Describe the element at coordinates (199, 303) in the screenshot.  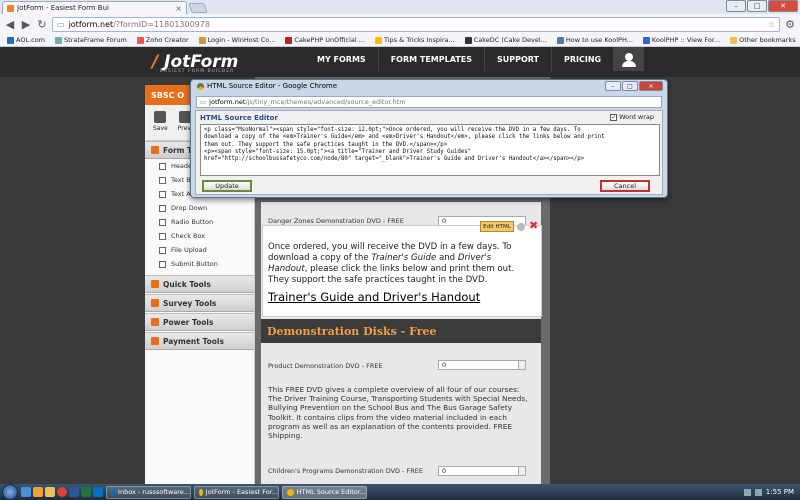
I see `section-header: Survey Tools` at that location.